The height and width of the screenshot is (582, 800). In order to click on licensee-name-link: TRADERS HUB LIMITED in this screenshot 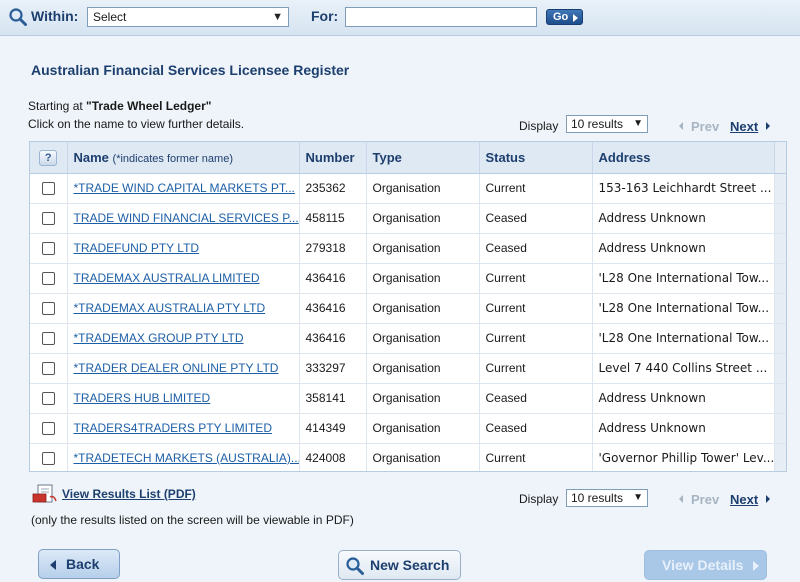, I will do `click(142, 398)`.